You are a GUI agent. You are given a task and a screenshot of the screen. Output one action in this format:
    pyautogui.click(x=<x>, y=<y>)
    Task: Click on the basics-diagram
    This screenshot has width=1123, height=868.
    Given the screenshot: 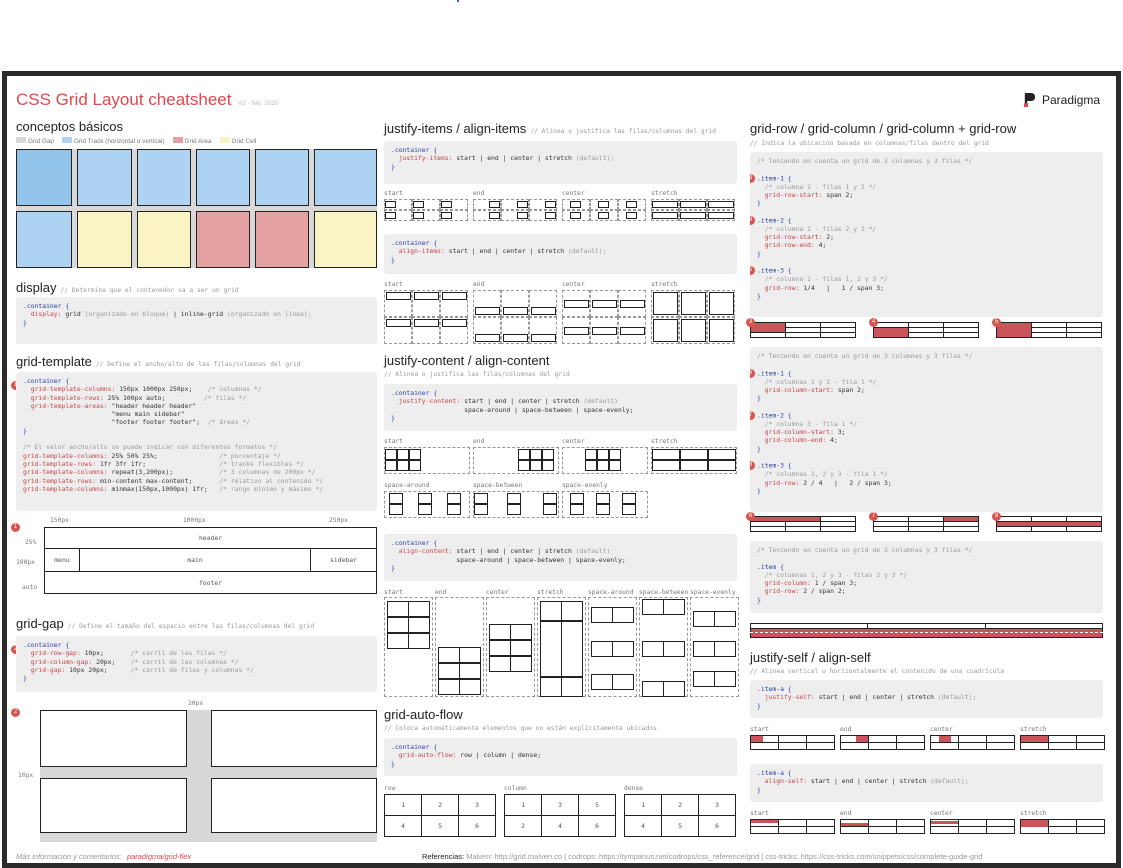 What is the action you would take?
    pyautogui.click(x=196, y=208)
    